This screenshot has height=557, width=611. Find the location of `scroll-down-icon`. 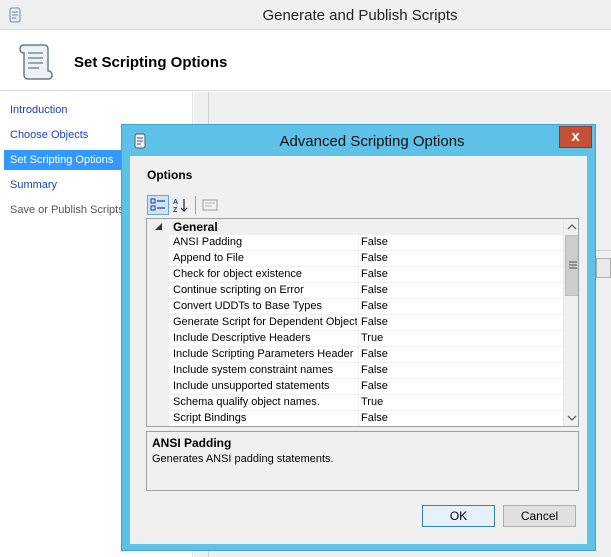

scroll-down-icon is located at coordinates (571, 418).